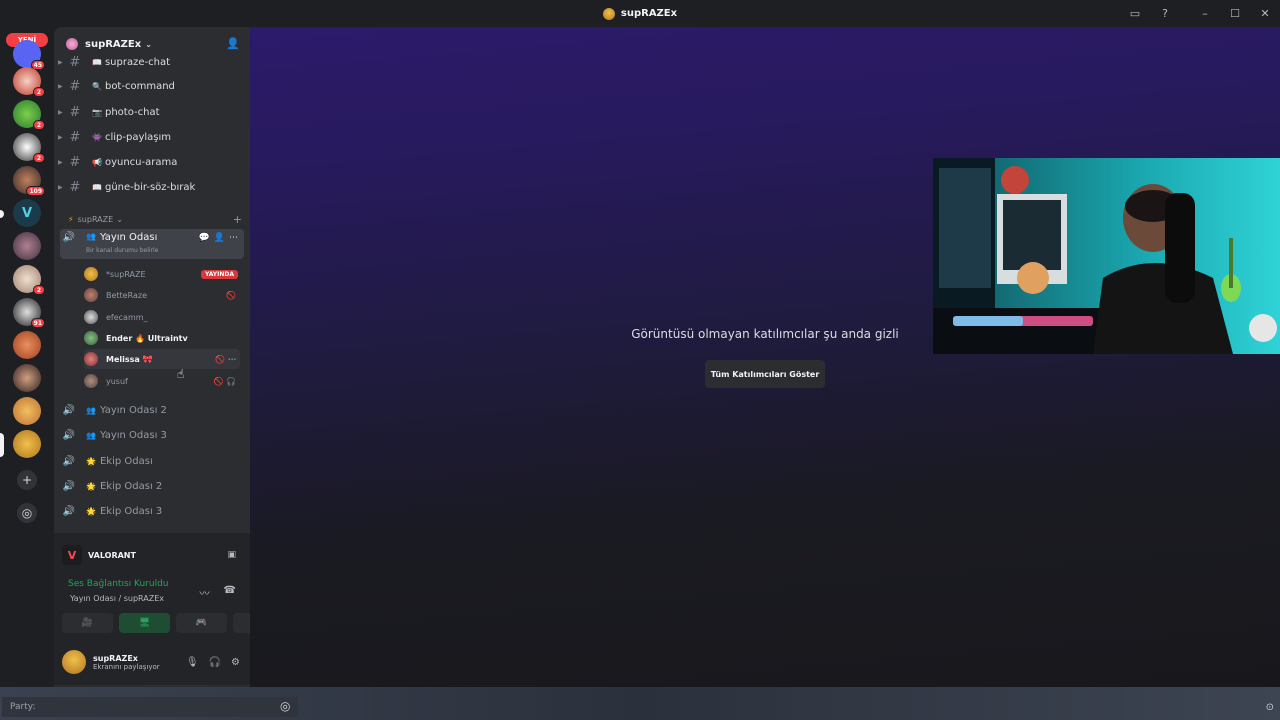 This screenshot has height=720, width=1280. I want to click on voice-member: Ender 🔥 Ultraintv, so click(162, 338).